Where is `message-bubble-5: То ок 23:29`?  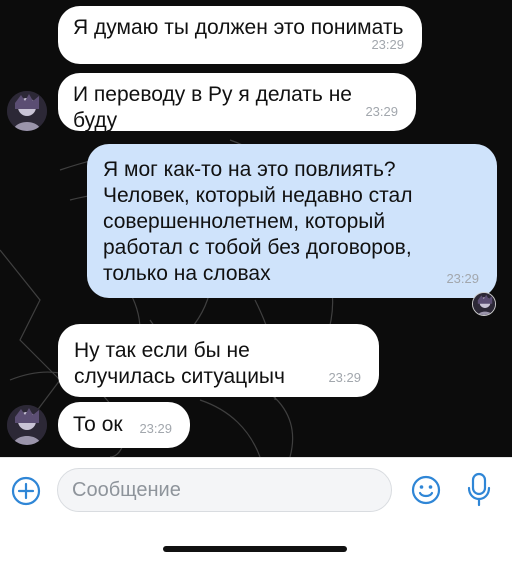 message-bubble-5: То ок 23:29 is located at coordinates (124, 425).